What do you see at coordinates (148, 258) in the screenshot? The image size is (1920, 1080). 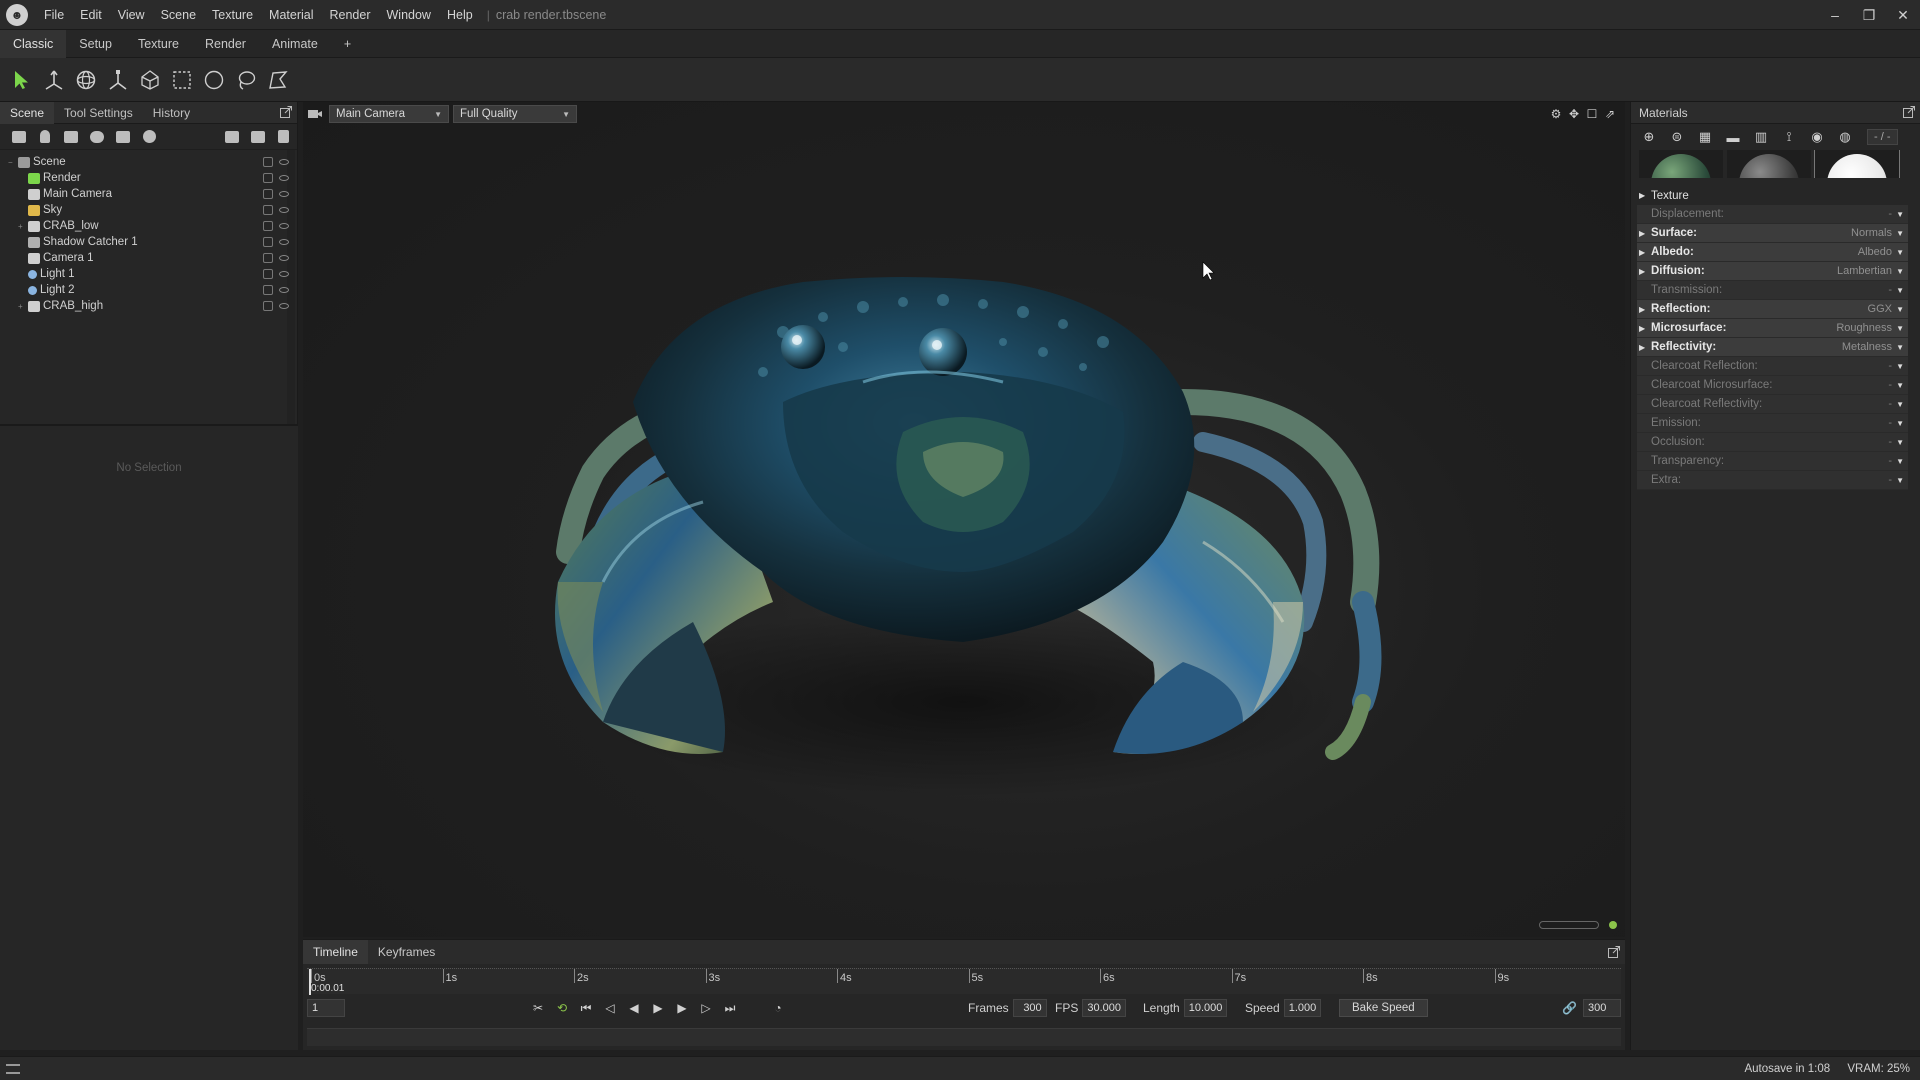 I see `tree-item: Camera 1` at bounding box center [148, 258].